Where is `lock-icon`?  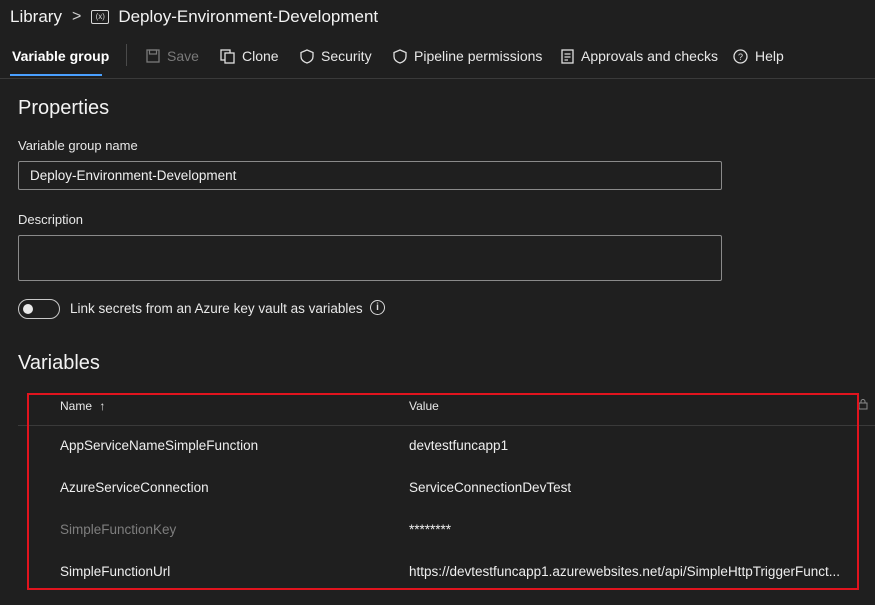
lock-icon is located at coordinates (863, 404).